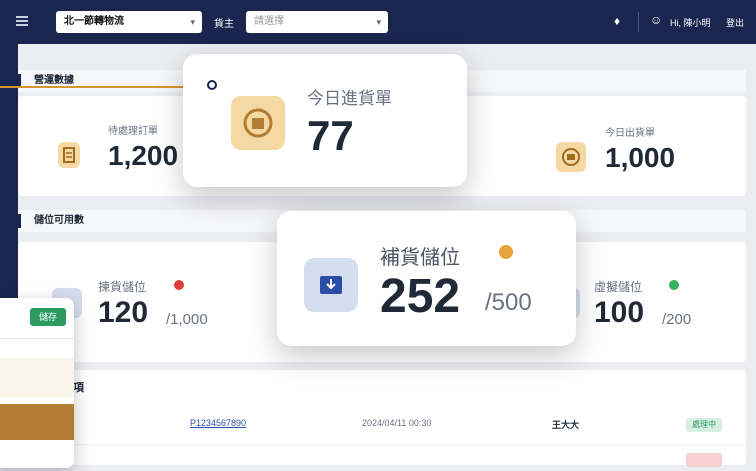 The image size is (756, 471). I want to click on side-panel: 儲存, so click(37, 383).